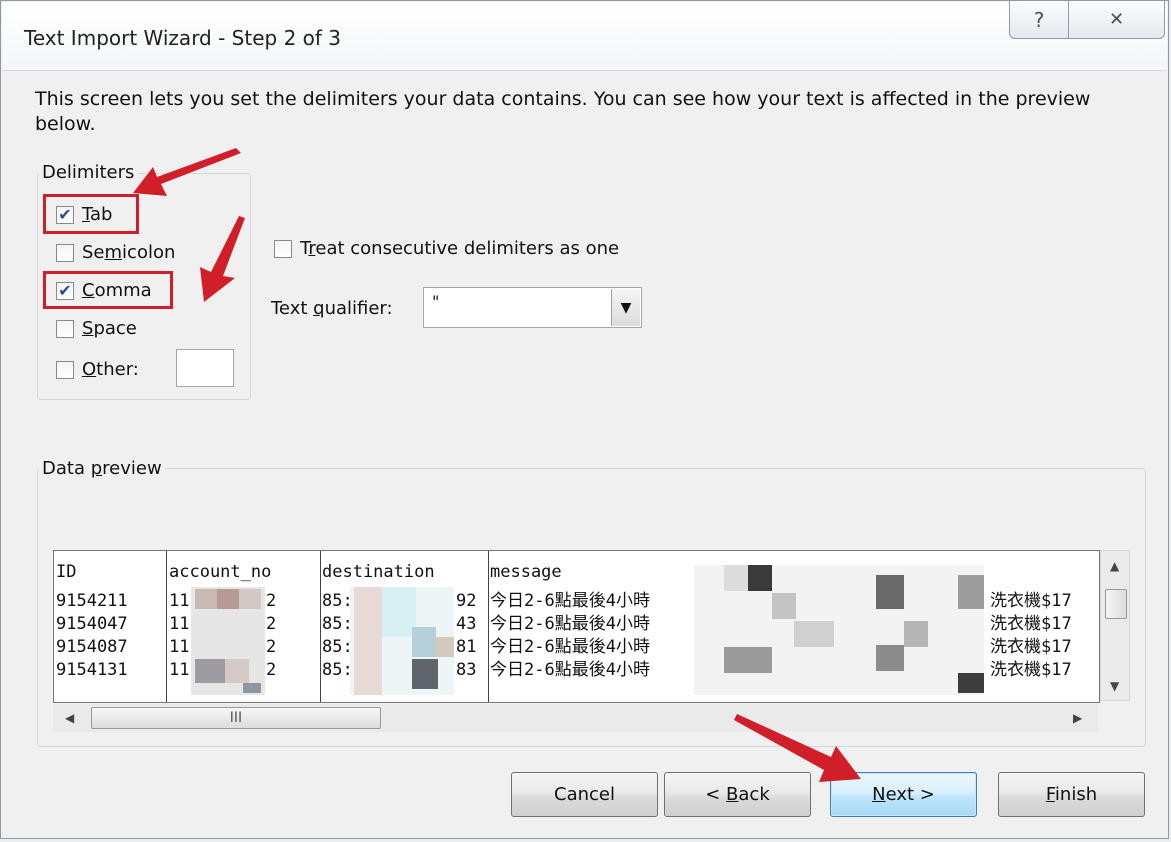 The height and width of the screenshot is (842, 1171). What do you see at coordinates (903, 794) in the screenshot?
I see `next-button: Next >` at bounding box center [903, 794].